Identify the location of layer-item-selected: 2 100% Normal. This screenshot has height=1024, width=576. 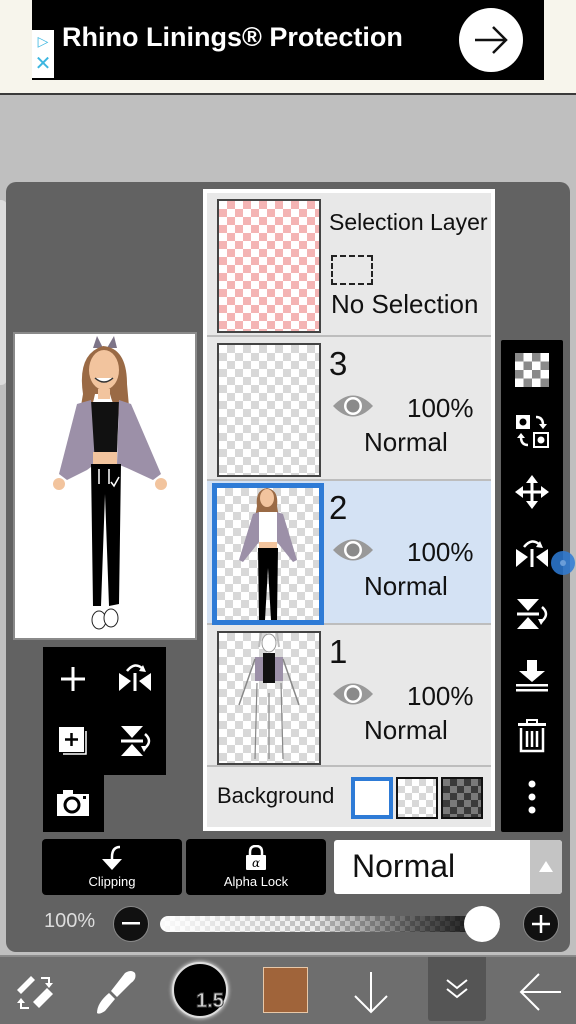
(349, 553).